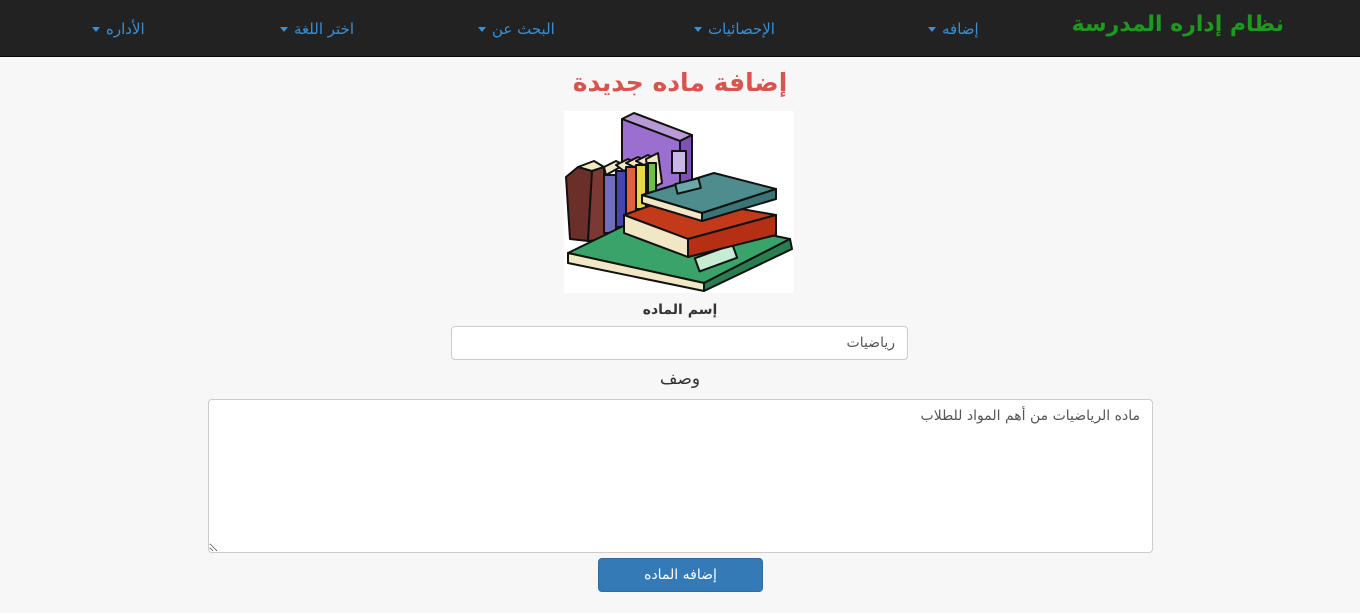 This screenshot has width=1360, height=613. Describe the element at coordinates (741, 29) in the screenshot. I see `nav-statistics-label: الإحصائيات` at that location.